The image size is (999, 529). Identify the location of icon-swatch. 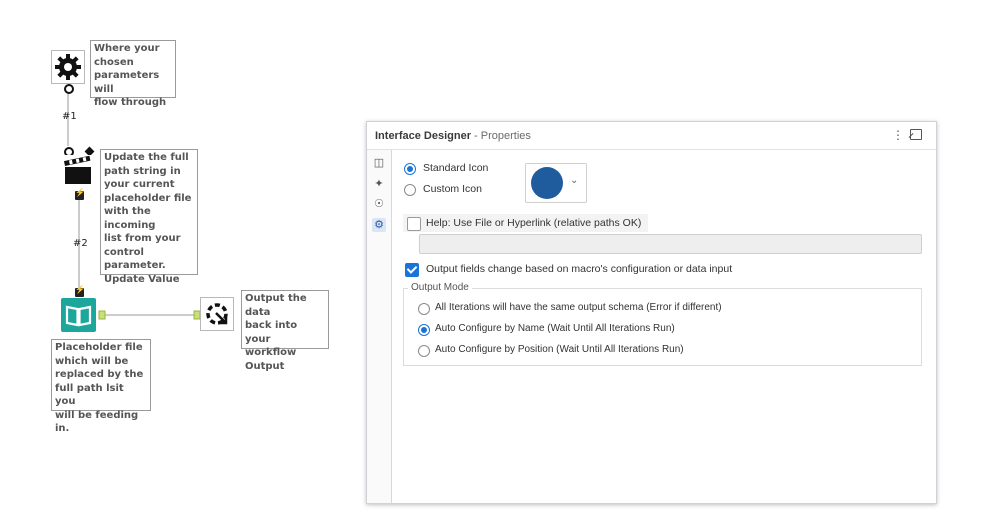
(547, 183).